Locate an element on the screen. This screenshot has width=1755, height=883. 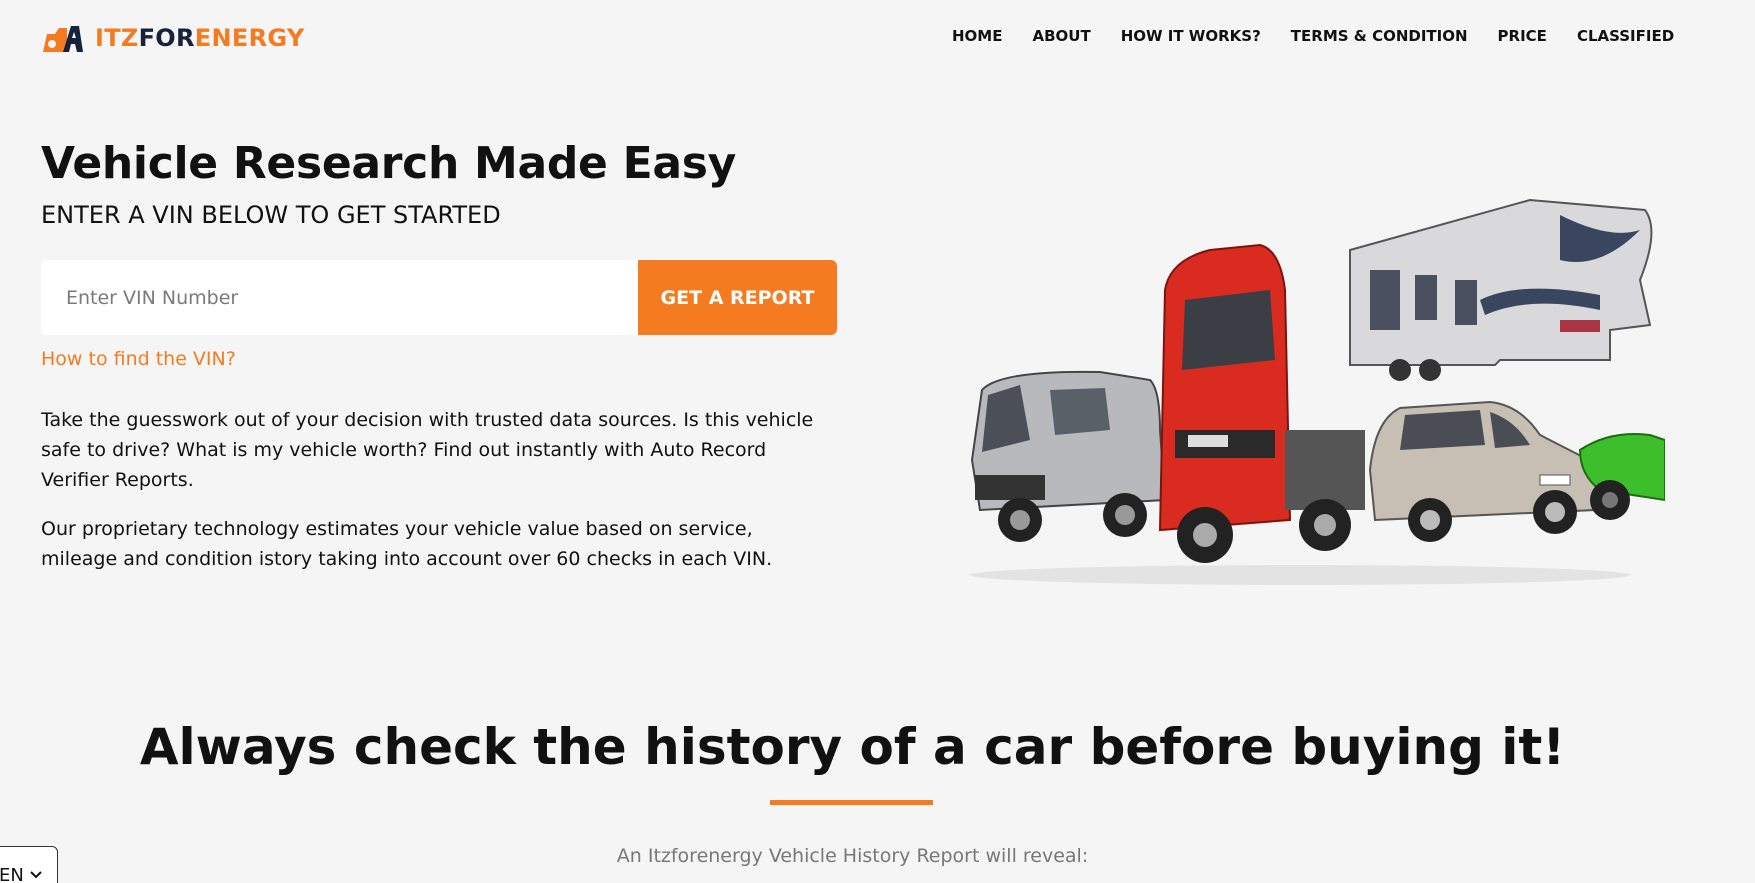
logo-wordmark: ITZFORENERGY is located at coordinates (200, 38).